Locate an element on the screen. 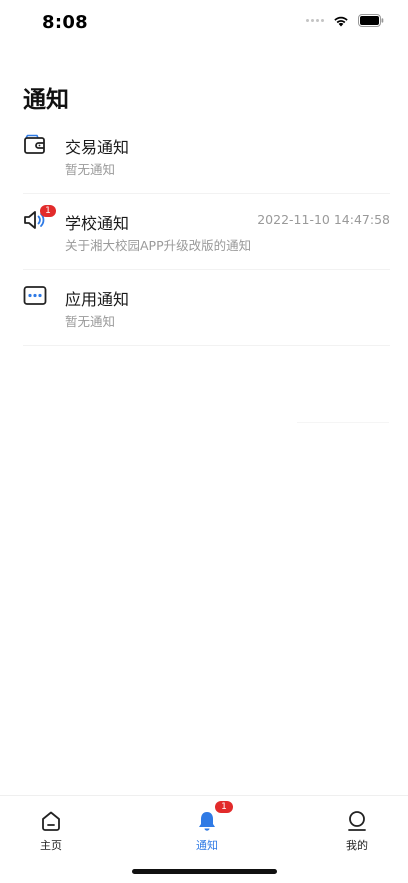 The image size is (408, 883). notice-title: 学校通知 is located at coordinates (97, 223).